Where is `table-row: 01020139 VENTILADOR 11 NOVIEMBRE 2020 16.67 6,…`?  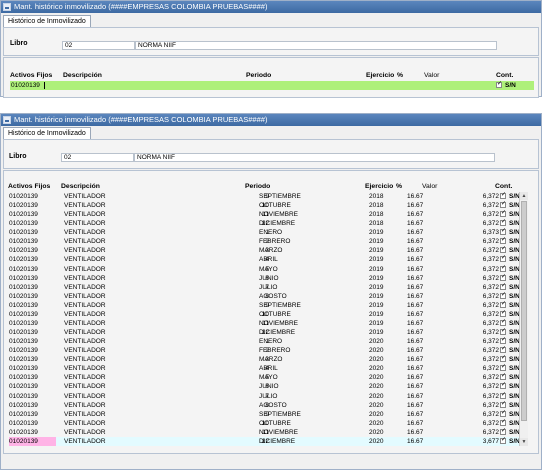 table-row: 01020139 VENTILADOR 11 NOVIEMBRE 2020 16.67 6,… is located at coordinates (264, 432).